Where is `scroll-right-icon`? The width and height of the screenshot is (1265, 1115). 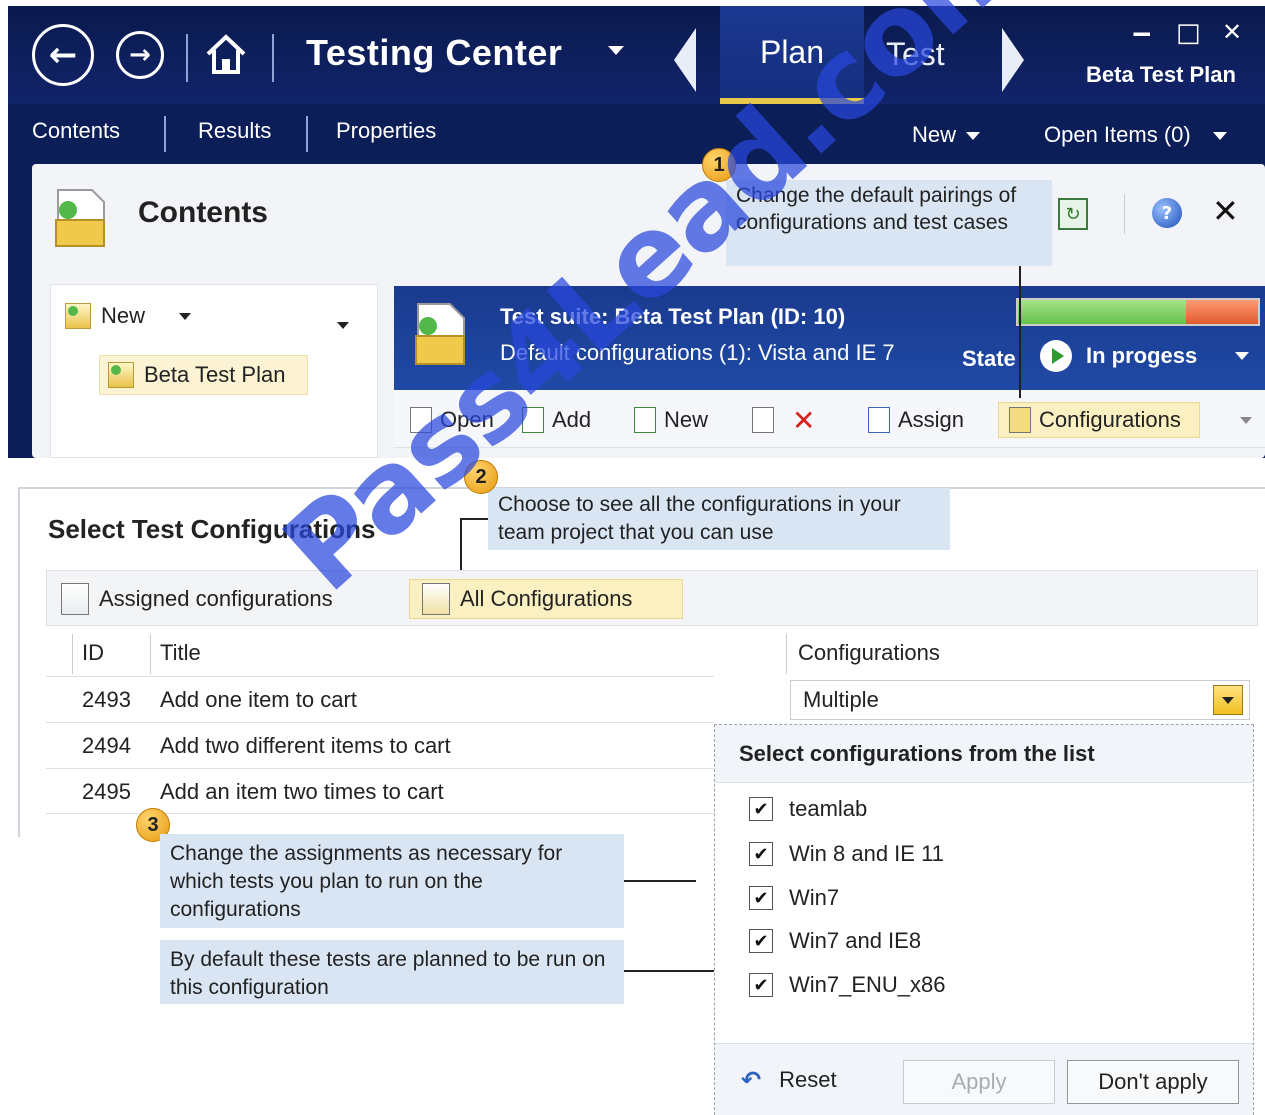 scroll-right-icon is located at coordinates (1013, 60).